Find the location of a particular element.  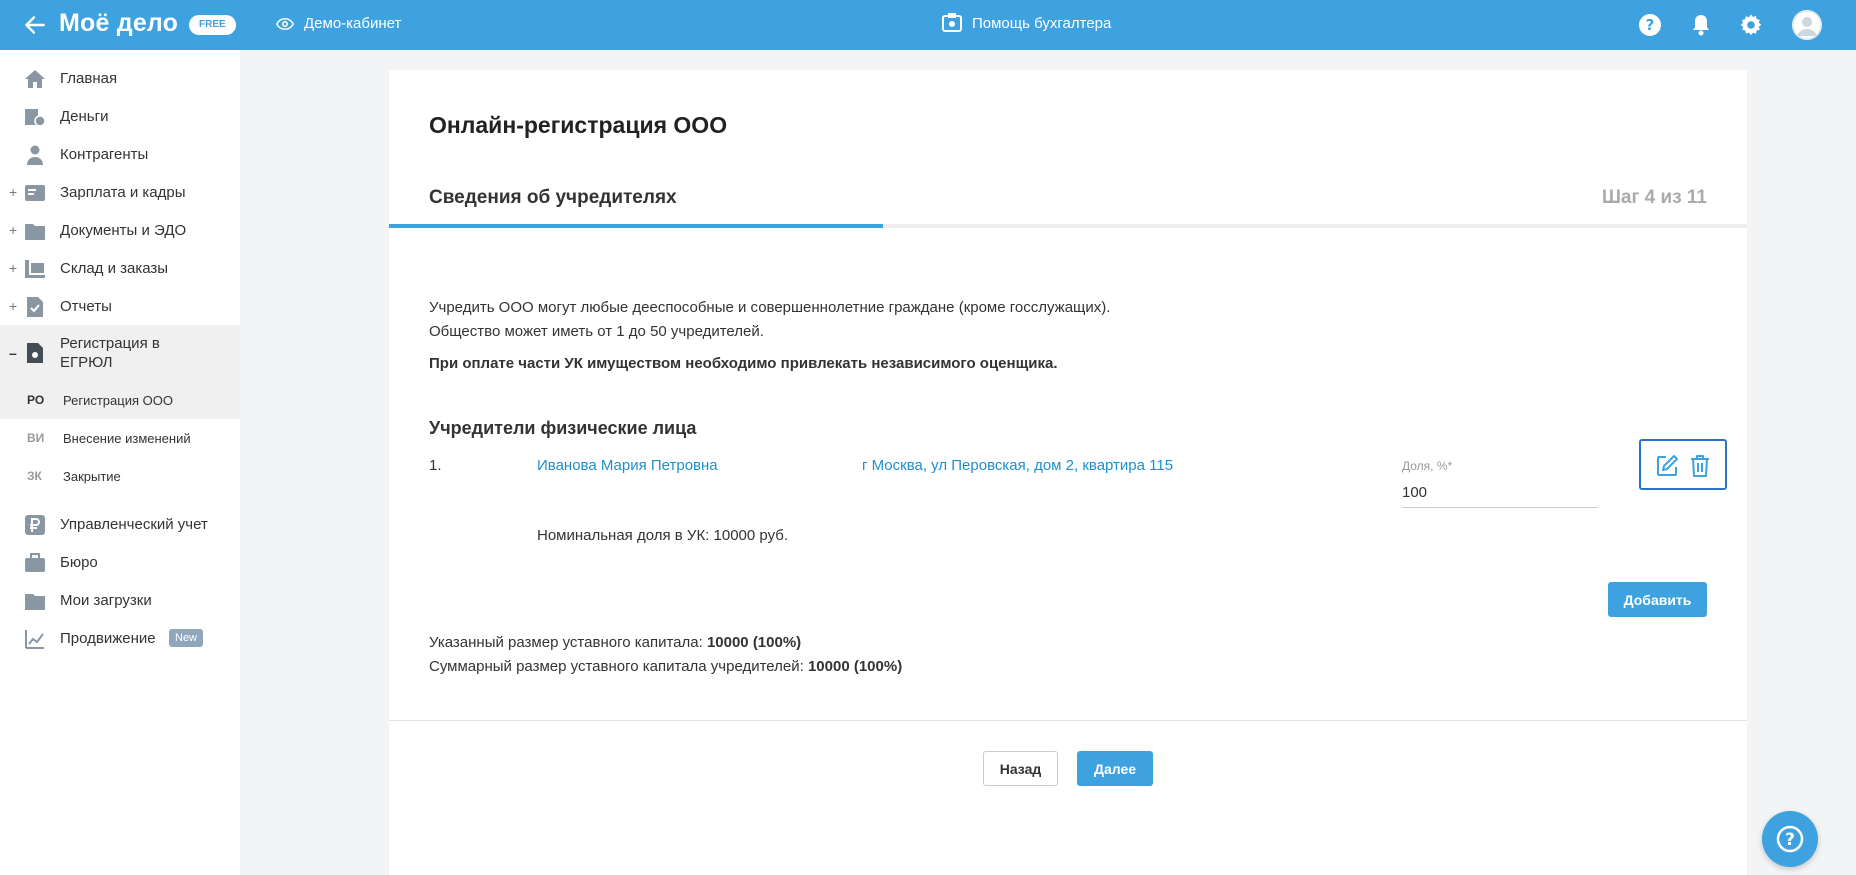

user-icon is located at coordinates (1807, 25).